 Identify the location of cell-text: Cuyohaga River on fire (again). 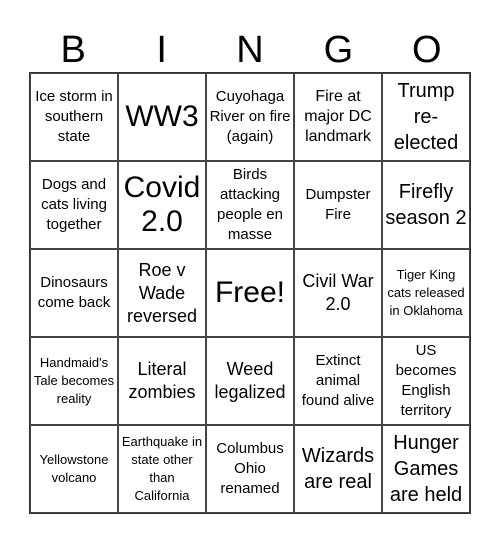
(250, 116).